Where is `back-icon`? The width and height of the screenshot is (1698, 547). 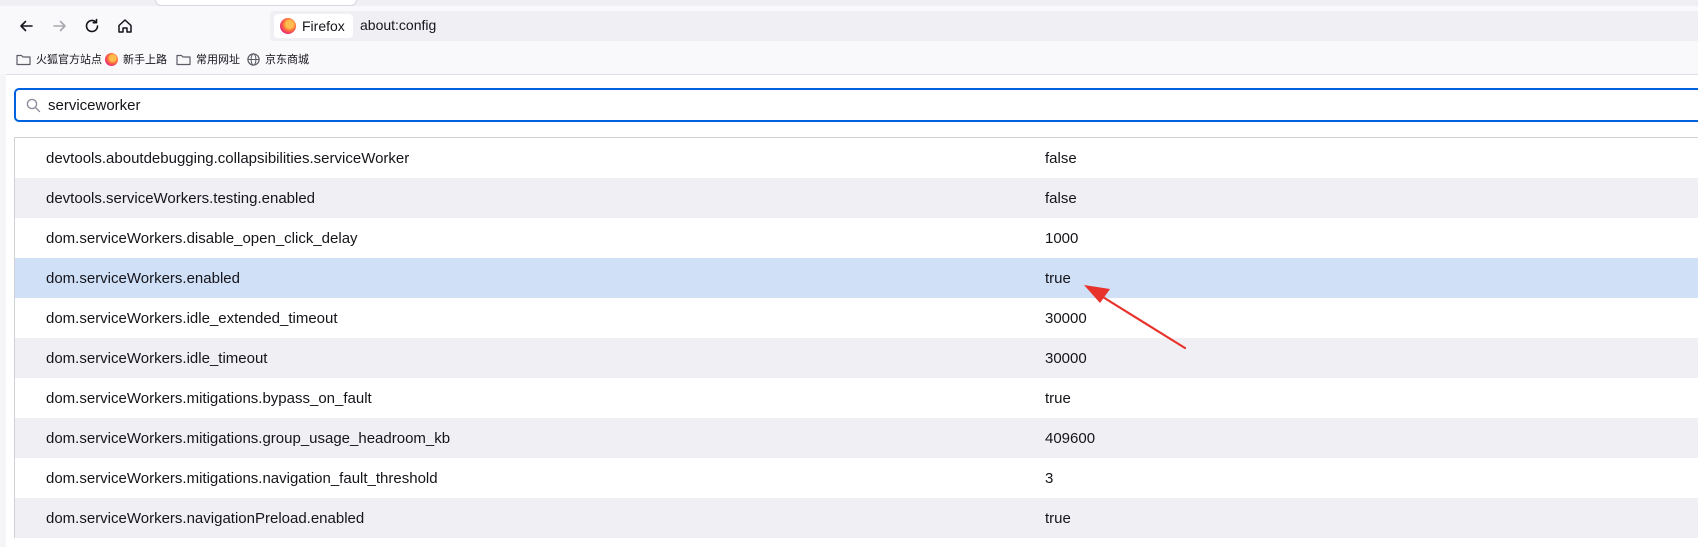 back-icon is located at coordinates (26, 26).